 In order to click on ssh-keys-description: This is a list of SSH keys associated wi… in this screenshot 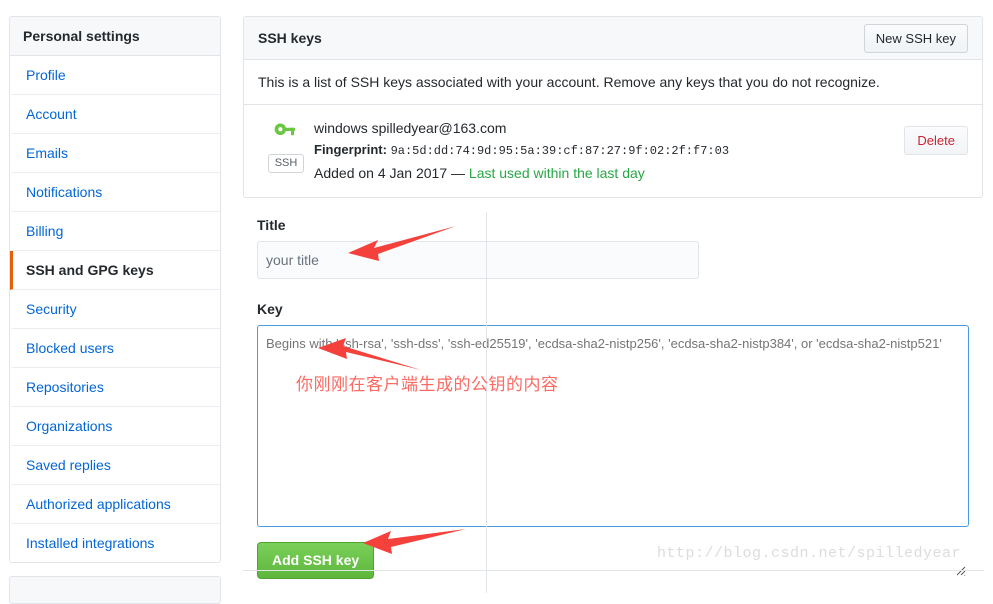, I will do `click(613, 82)`.